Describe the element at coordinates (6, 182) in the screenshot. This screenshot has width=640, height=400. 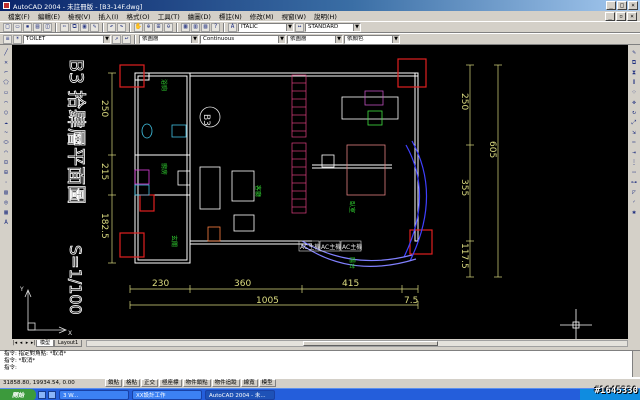
I see `point-icon: ·` at that location.